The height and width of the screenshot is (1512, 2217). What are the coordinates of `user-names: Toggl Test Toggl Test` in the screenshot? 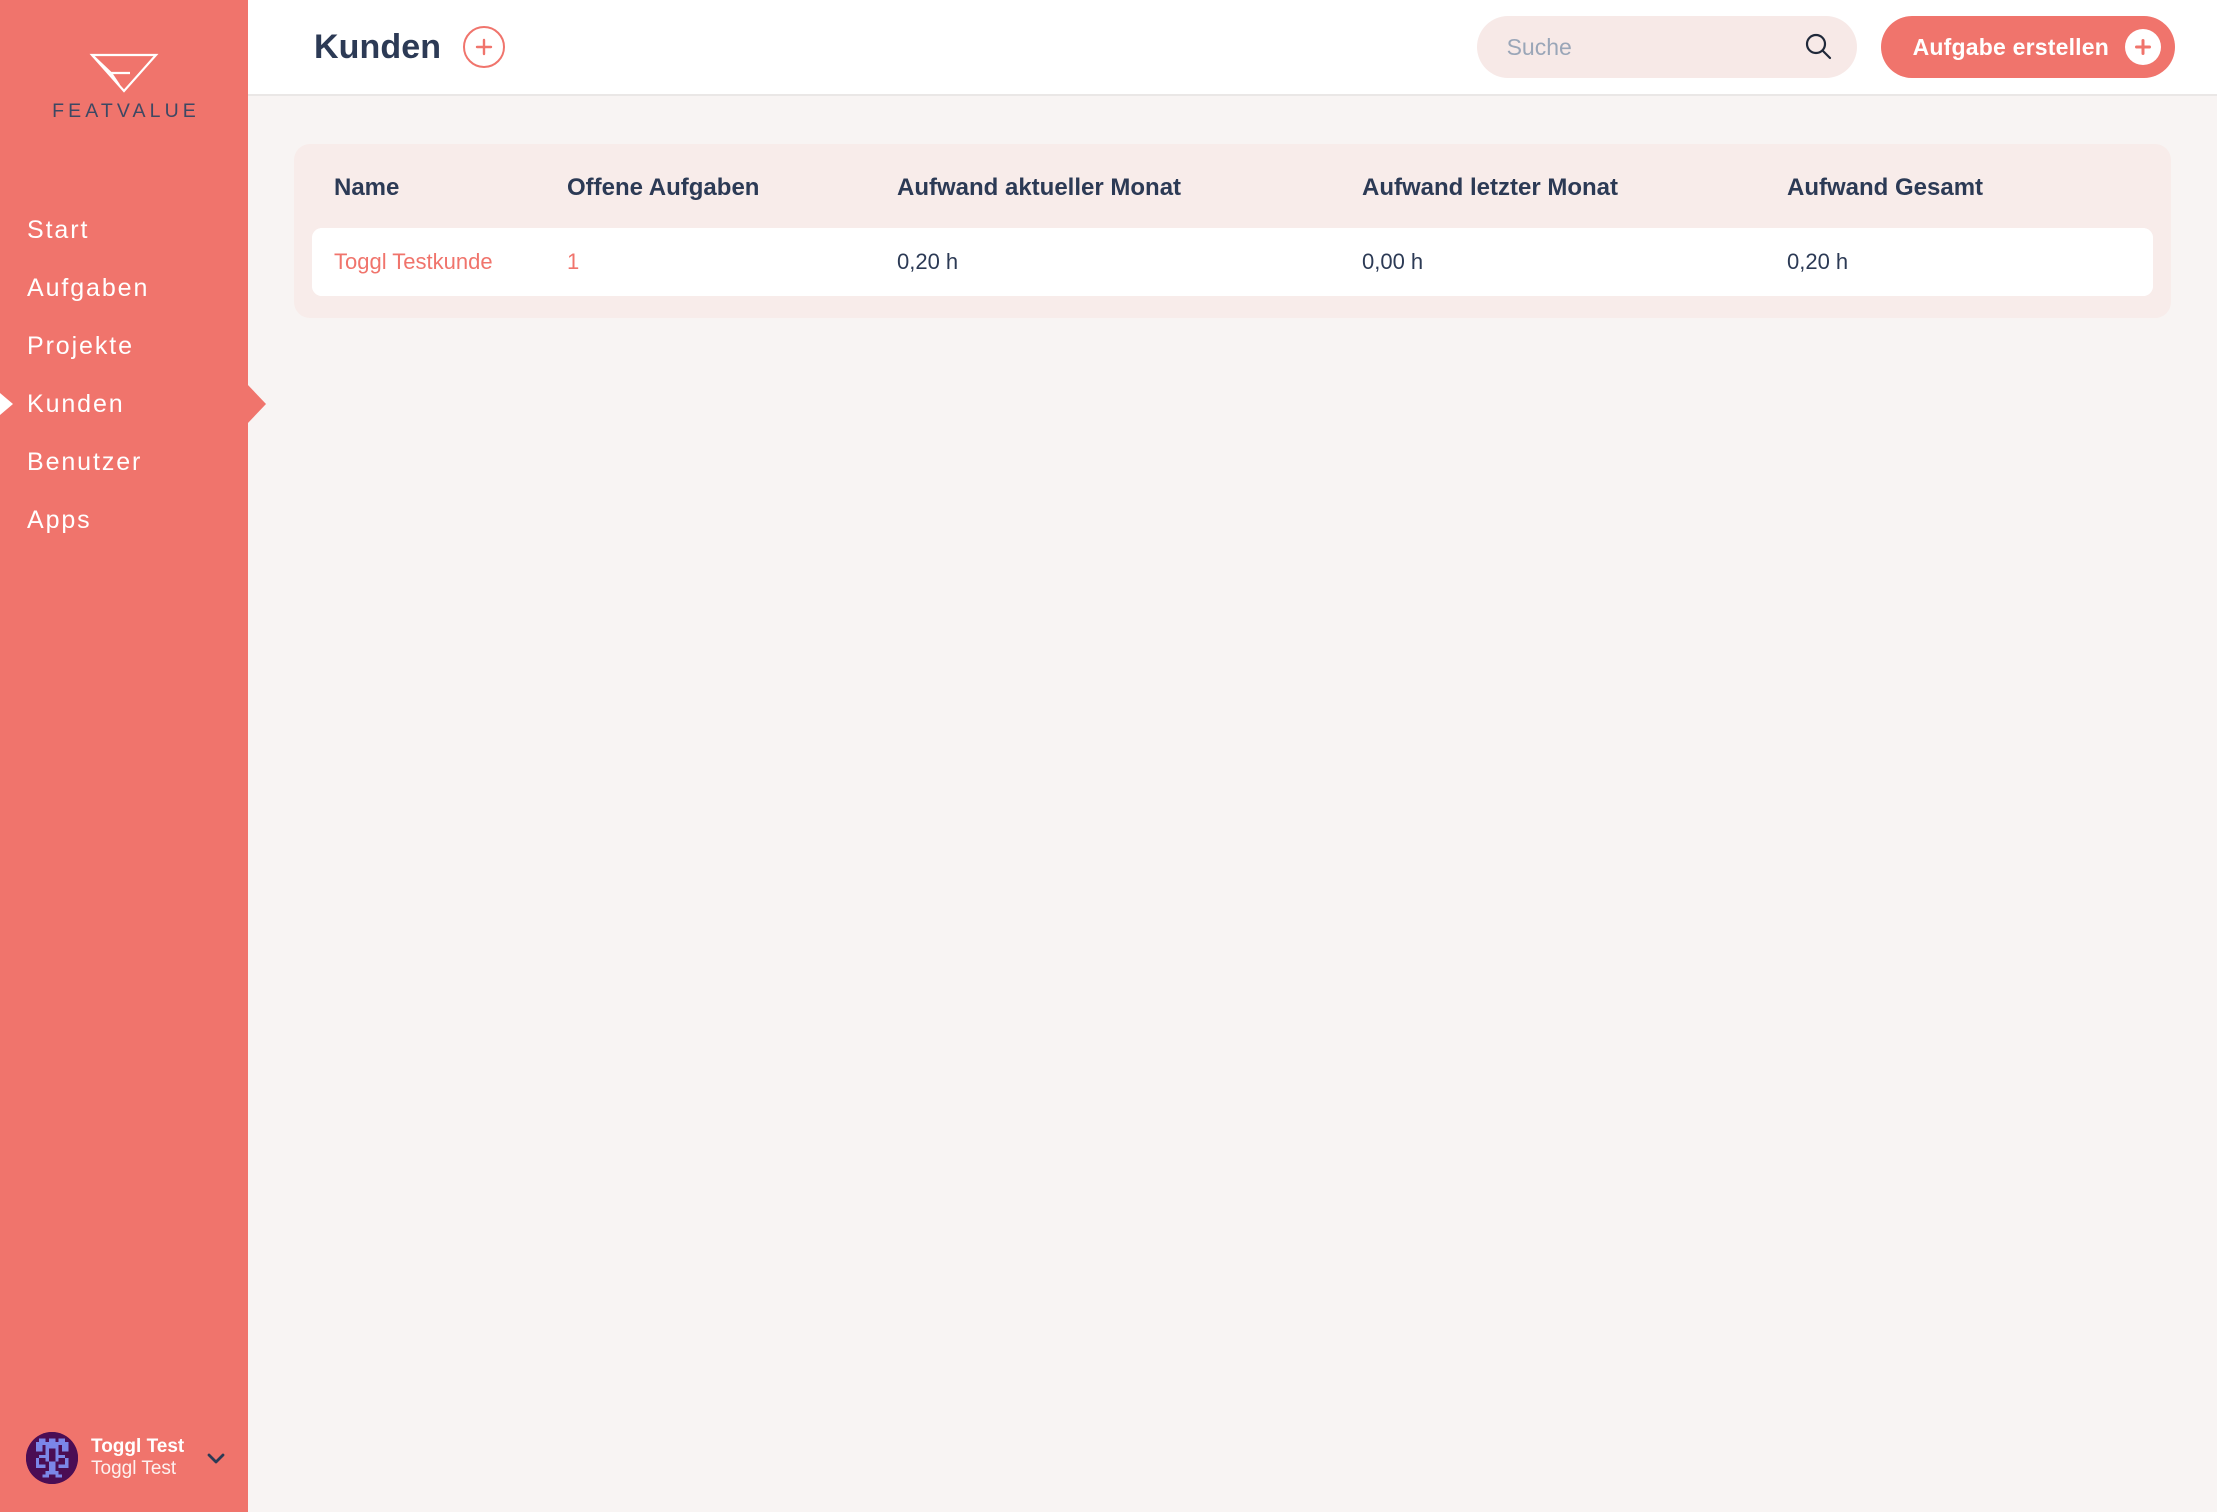 It's located at (137, 1458).